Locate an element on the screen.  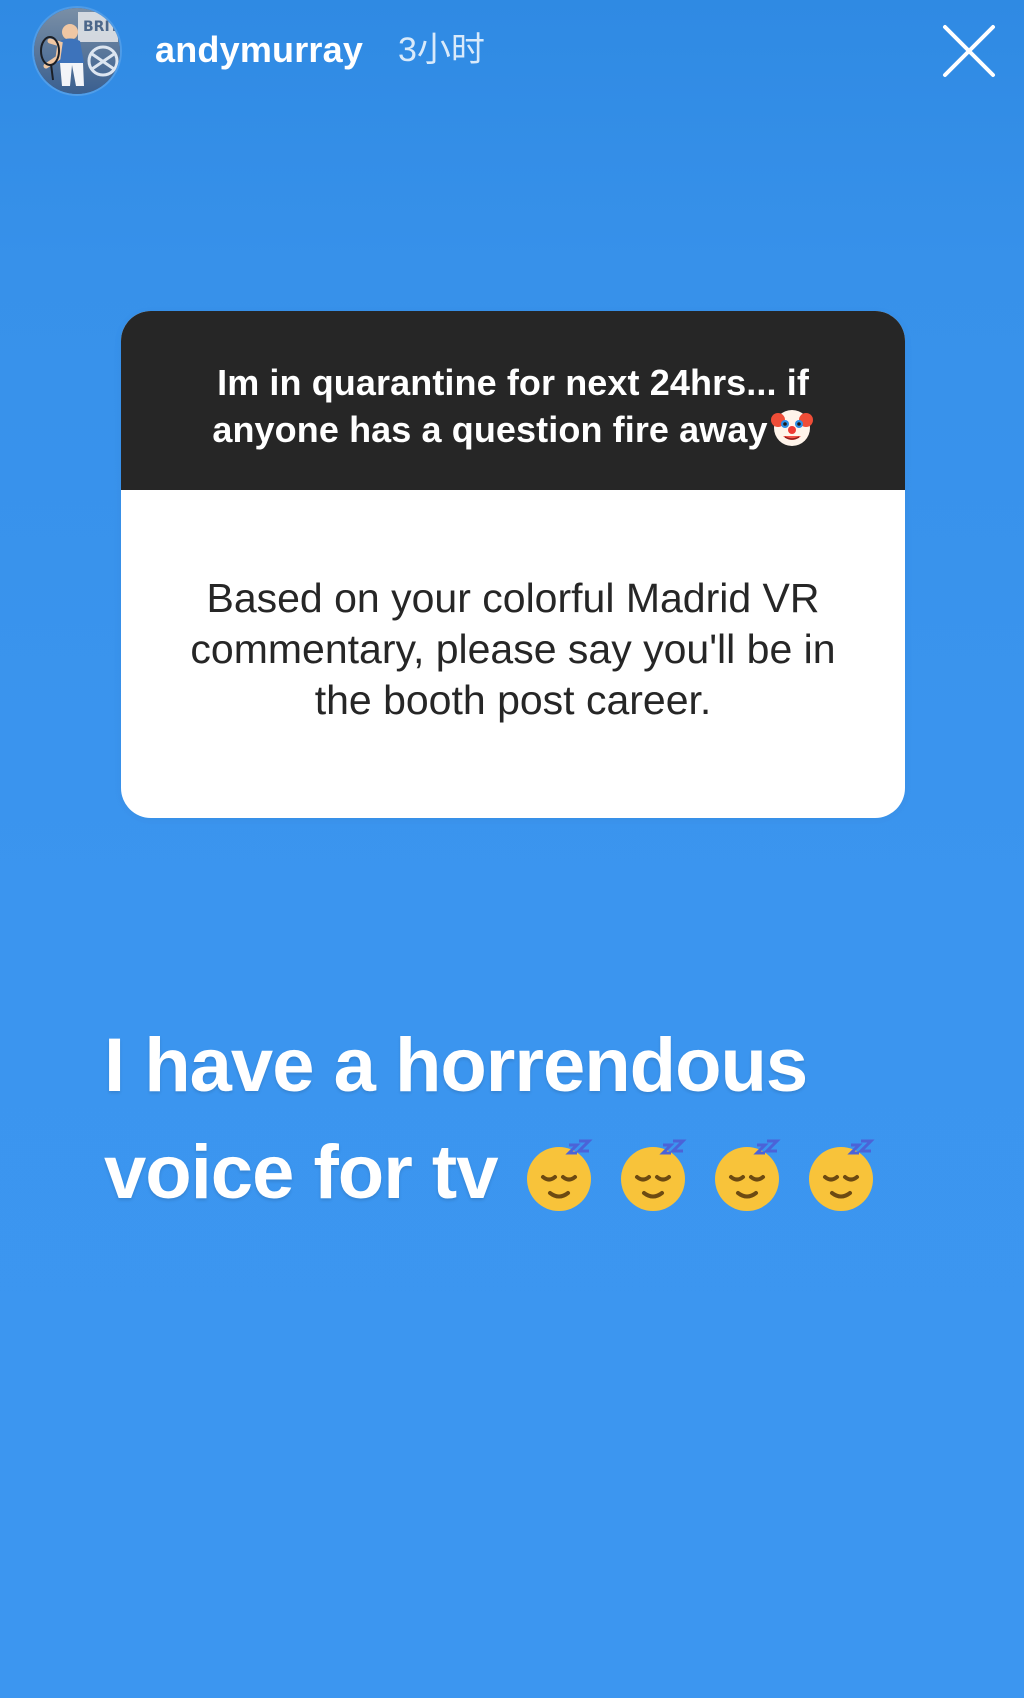
username: andymurray is located at coordinates (259, 50).